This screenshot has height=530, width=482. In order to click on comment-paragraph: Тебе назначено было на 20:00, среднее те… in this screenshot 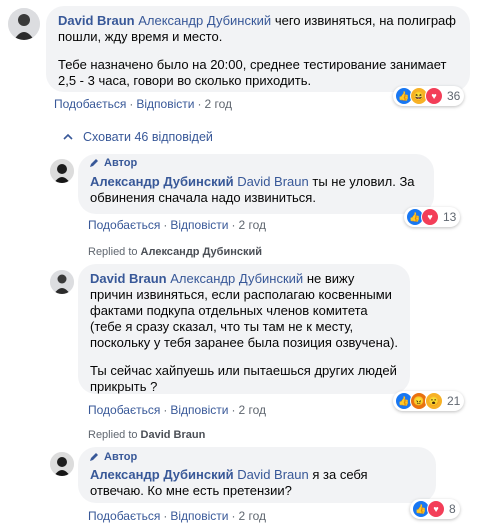, I will do `click(252, 72)`.